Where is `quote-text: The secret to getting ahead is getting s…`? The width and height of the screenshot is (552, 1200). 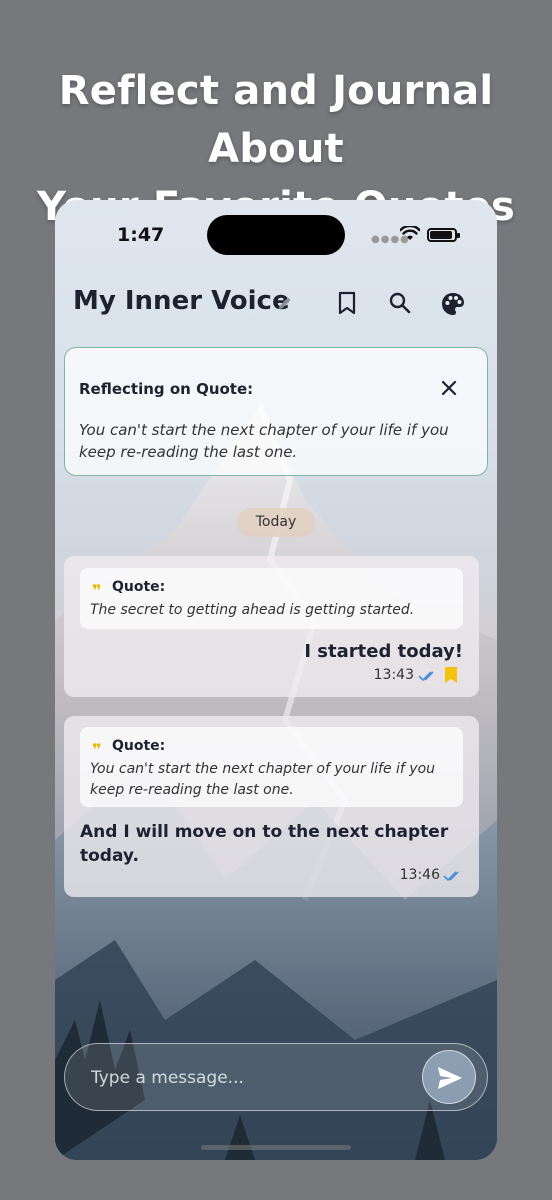 quote-text: The secret to getting ahead is getting s… is located at coordinates (252, 610).